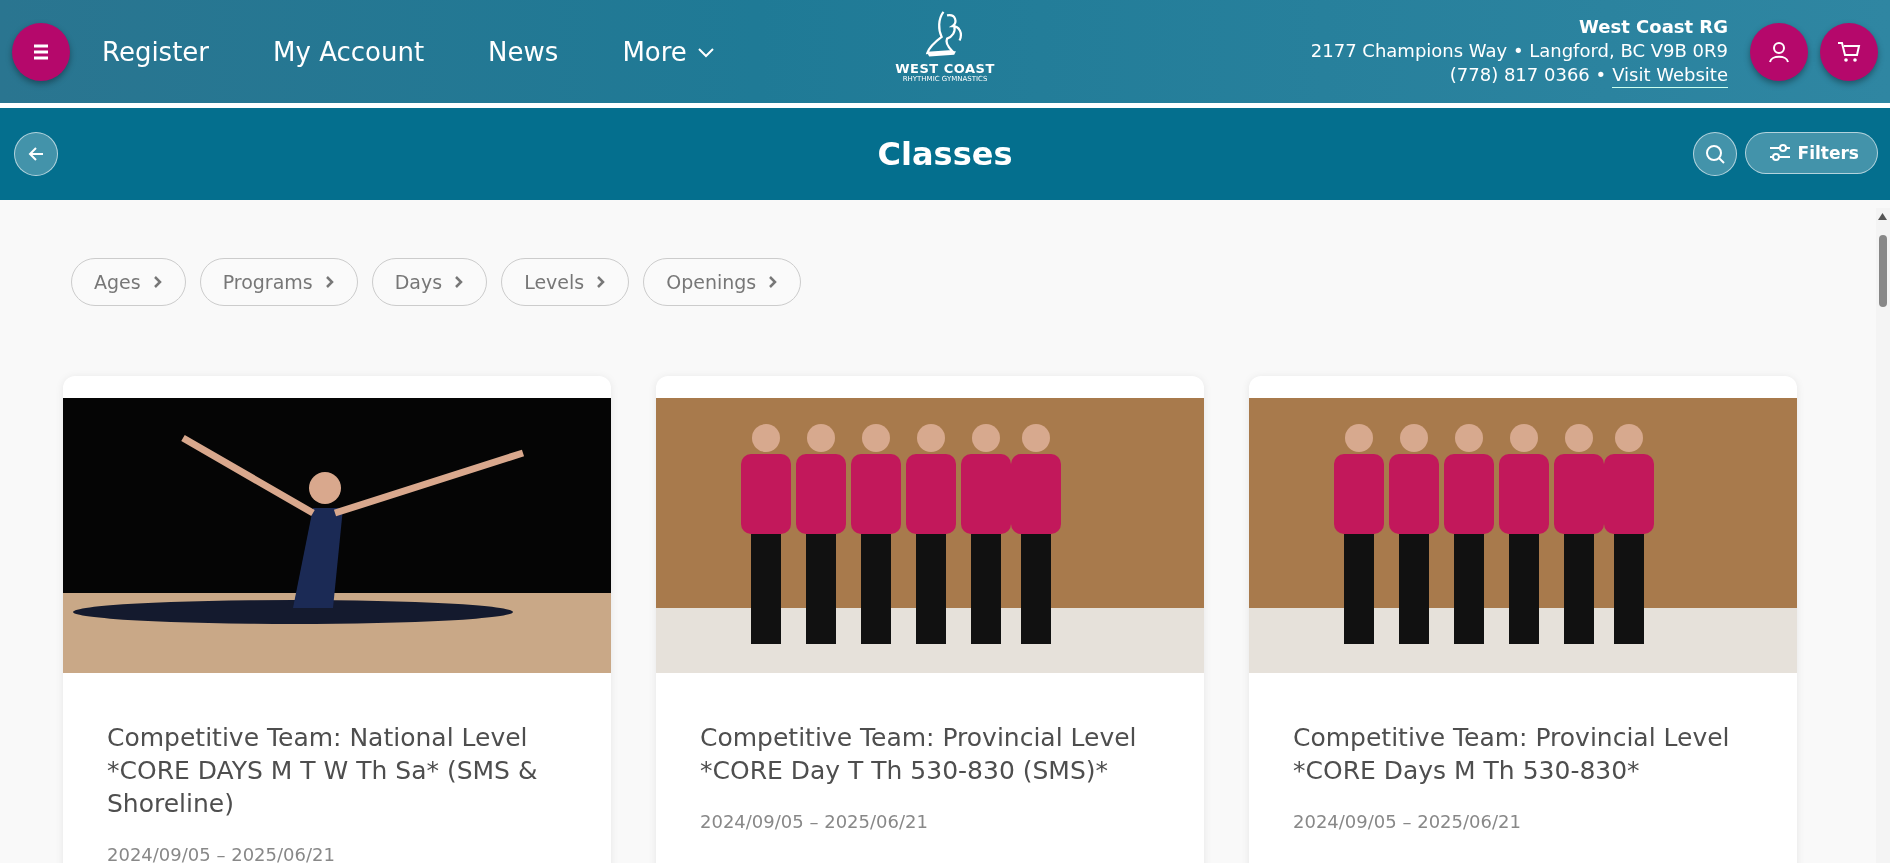 This screenshot has height=863, width=1890. I want to click on filter-chip: Days, so click(429, 282).